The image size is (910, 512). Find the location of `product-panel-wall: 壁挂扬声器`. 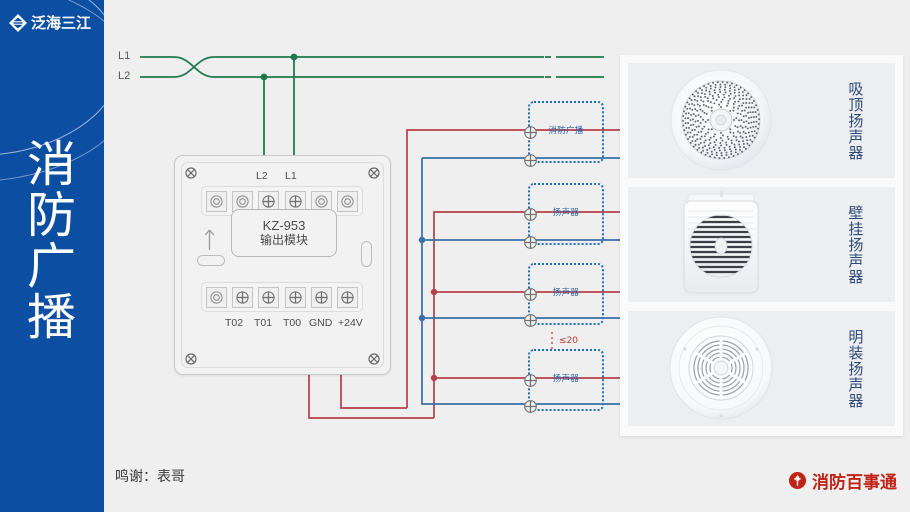

product-panel-wall: 壁挂扬声器 is located at coordinates (761, 244).